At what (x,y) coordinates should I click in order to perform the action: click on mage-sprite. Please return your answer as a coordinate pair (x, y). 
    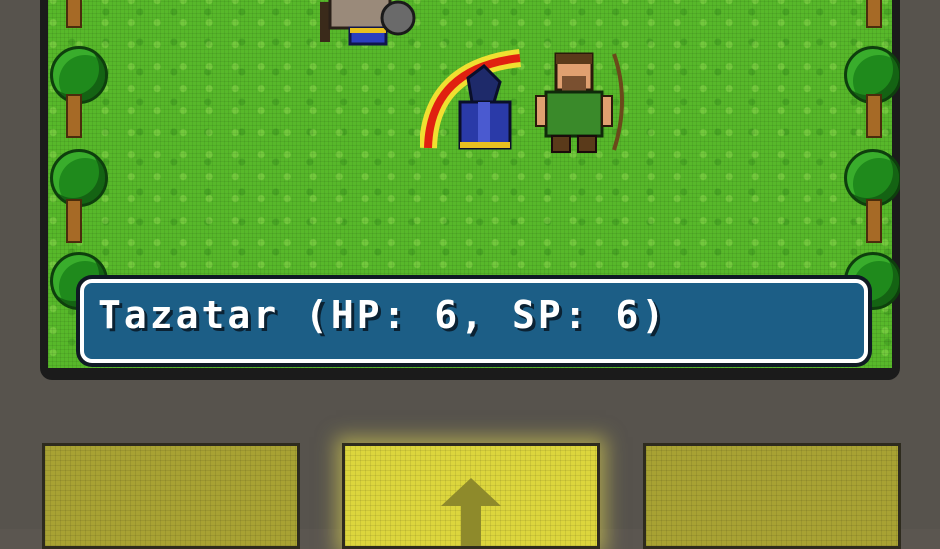
    Looking at the image, I should click on (471, 99).